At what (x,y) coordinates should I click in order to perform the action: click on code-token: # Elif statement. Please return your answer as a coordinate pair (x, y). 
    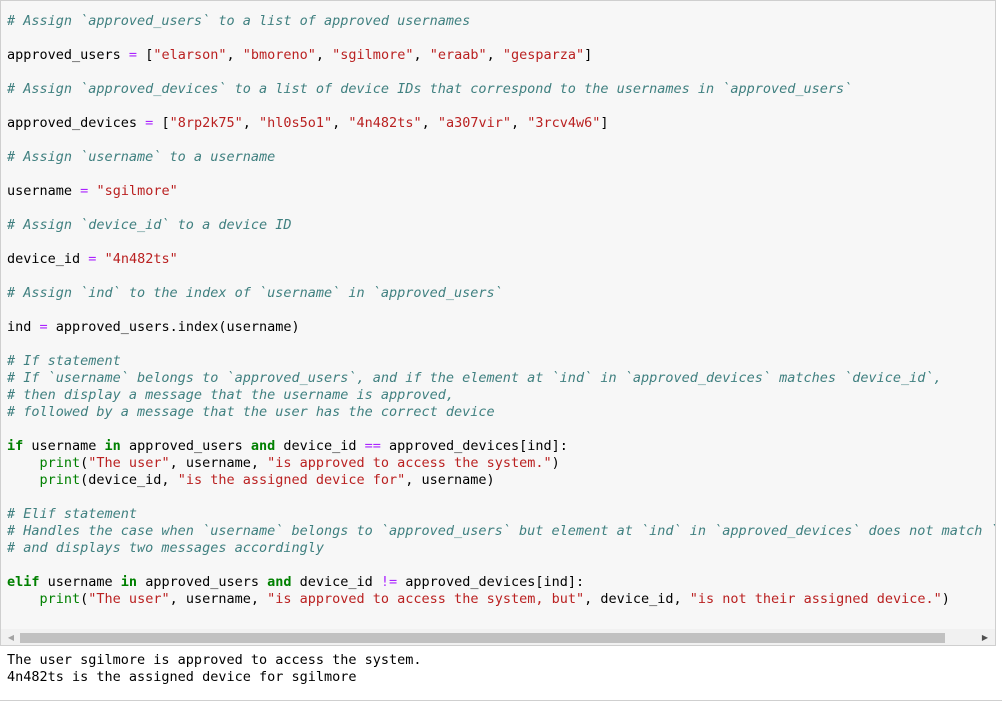
    Looking at the image, I should click on (72, 514).